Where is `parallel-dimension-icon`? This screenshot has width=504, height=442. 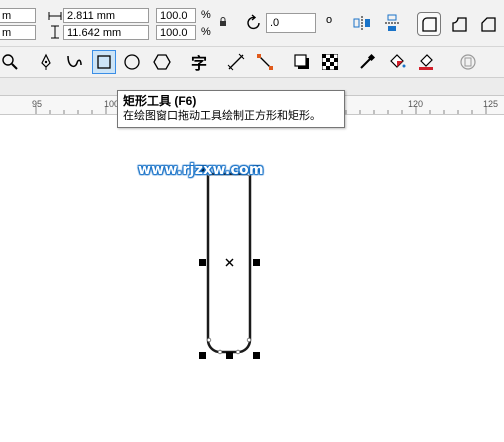 parallel-dimension-icon is located at coordinates (236, 62).